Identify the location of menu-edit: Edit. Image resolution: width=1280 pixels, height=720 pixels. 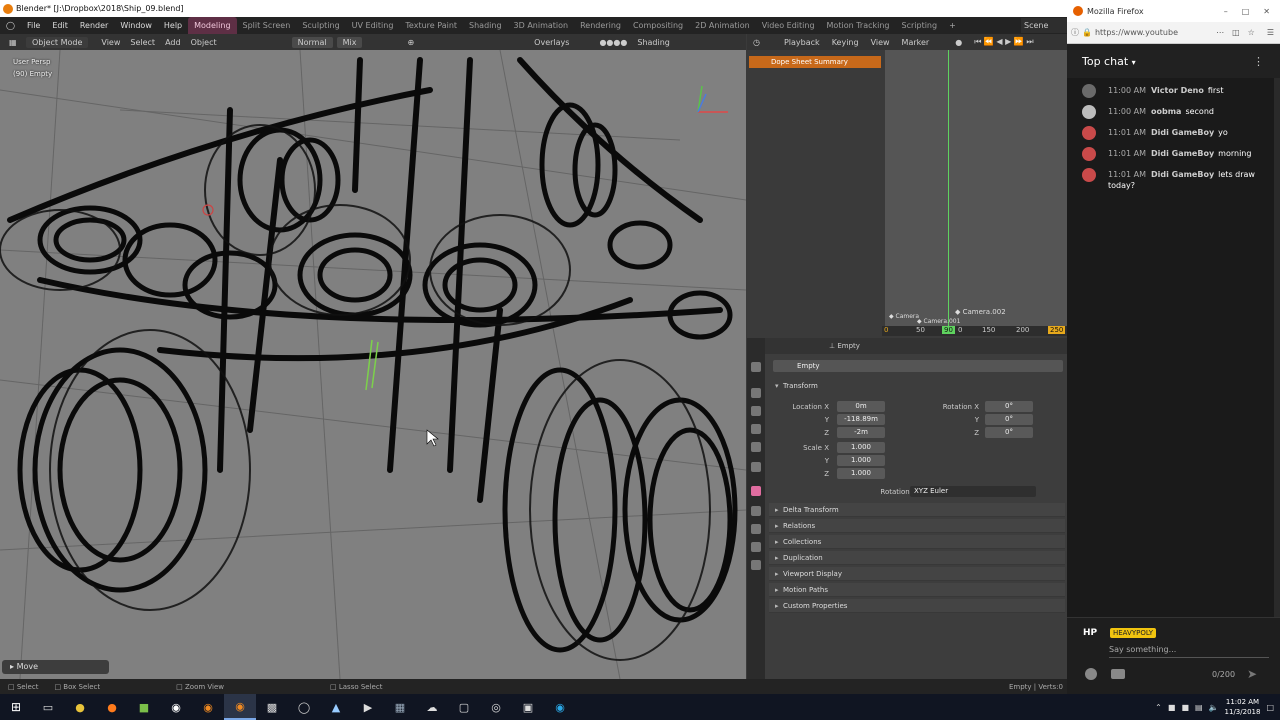
(60, 25).